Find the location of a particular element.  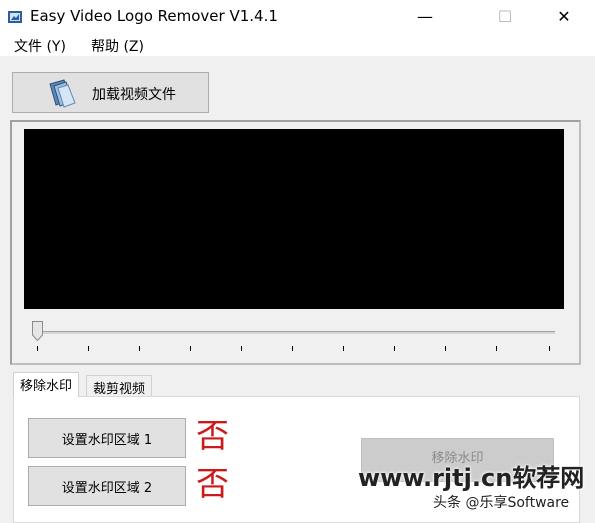

region-1-status: 否 is located at coordinates (212, 435).